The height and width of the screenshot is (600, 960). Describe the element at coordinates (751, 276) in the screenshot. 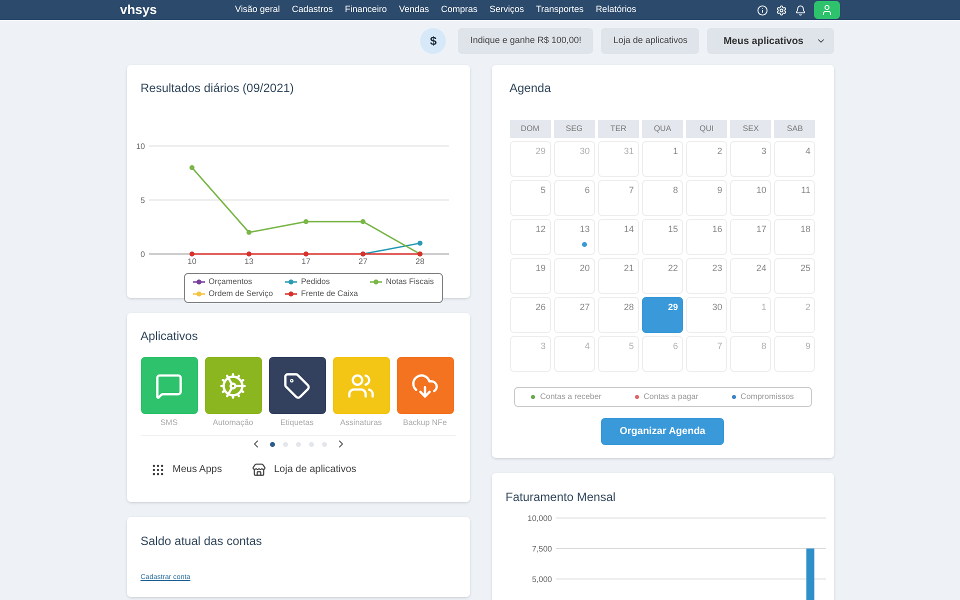

I see `calendar-day: 24` at that location.